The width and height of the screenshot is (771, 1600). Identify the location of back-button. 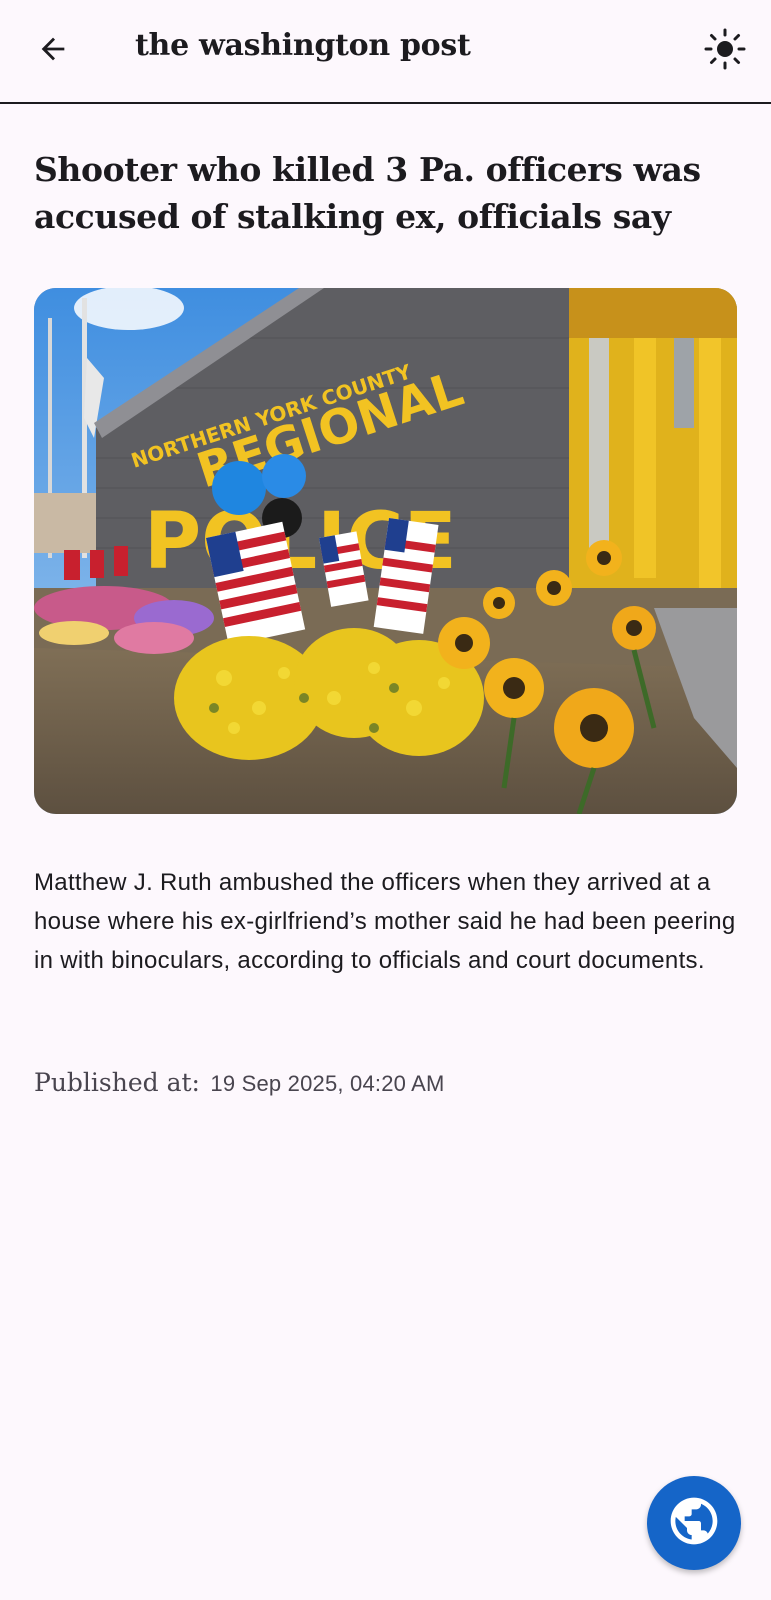
(53, 51).